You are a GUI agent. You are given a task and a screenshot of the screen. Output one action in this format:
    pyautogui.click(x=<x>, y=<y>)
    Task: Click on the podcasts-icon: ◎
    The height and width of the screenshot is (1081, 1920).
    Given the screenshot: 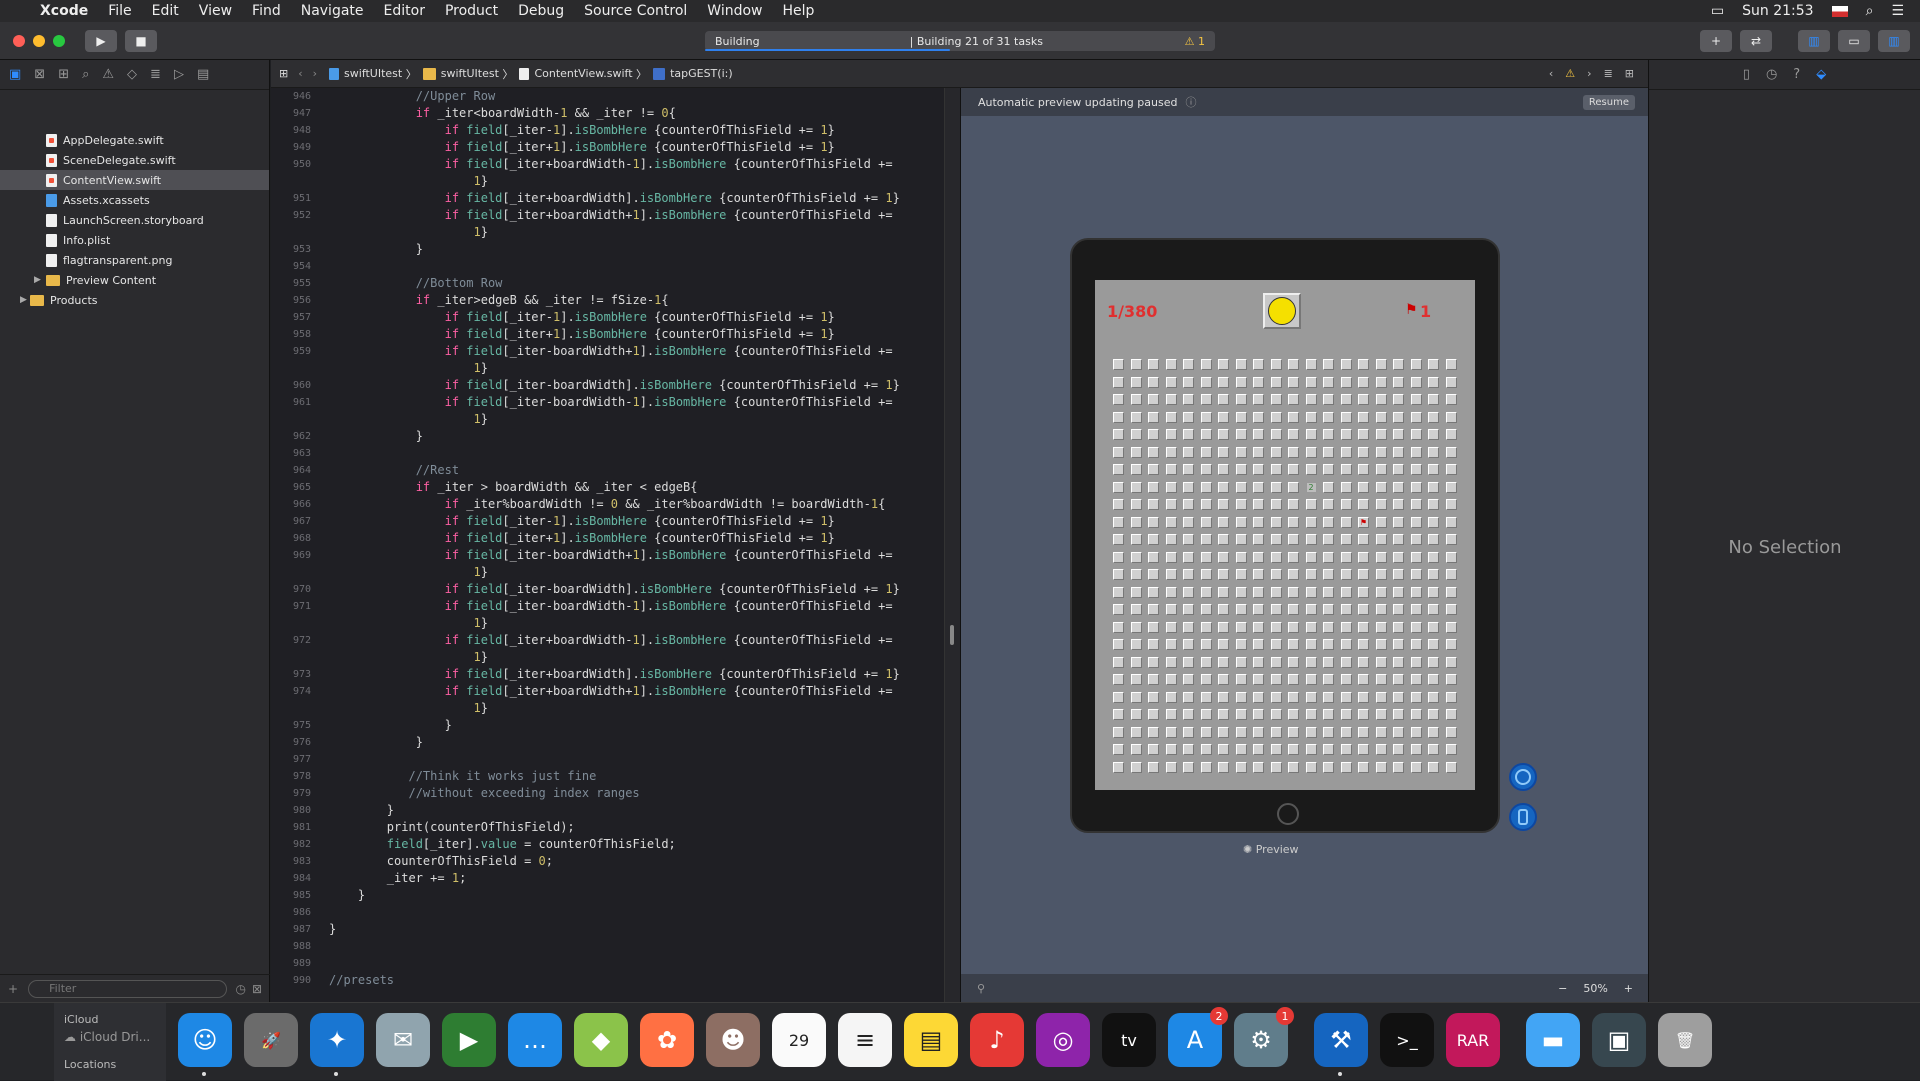 What is the action you would take?
    pyautogui.click(x=1063, y=1040)
    